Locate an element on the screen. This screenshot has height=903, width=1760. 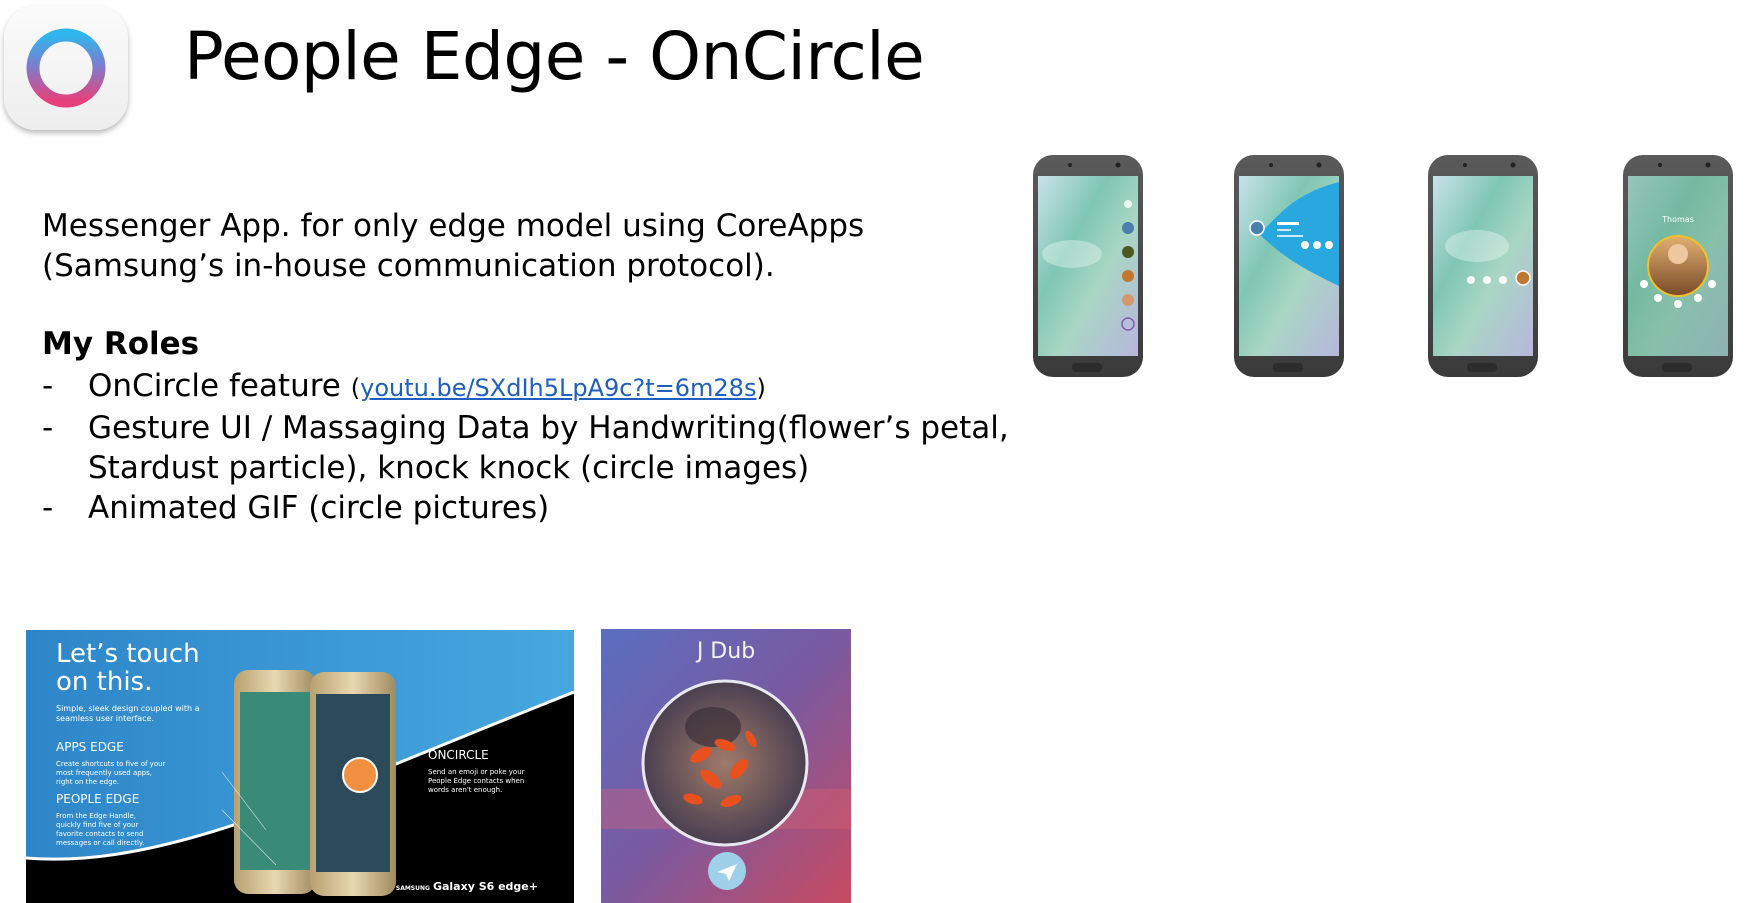
role-text: Animated GIF (circle pictures) is located at coordinates (319, 508).